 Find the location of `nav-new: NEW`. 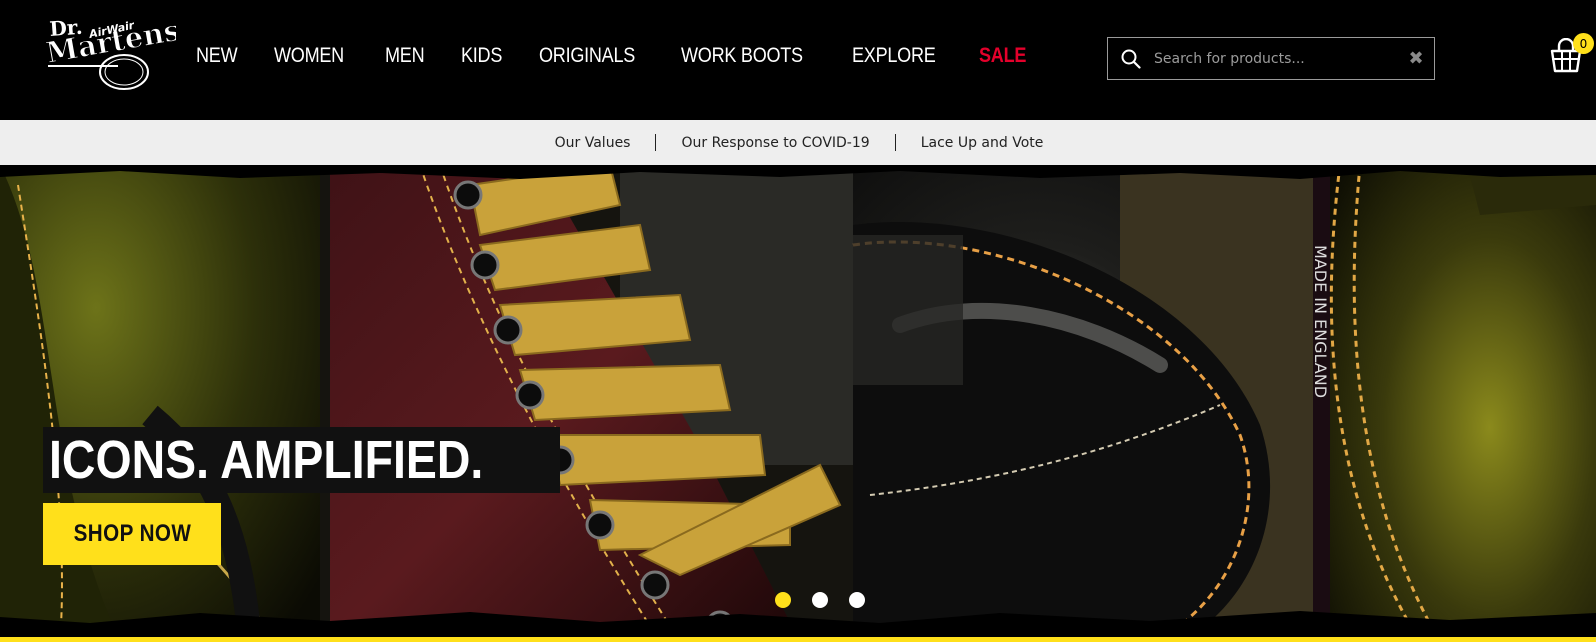

nav-new: NEW is located at coordinates (217, 56).